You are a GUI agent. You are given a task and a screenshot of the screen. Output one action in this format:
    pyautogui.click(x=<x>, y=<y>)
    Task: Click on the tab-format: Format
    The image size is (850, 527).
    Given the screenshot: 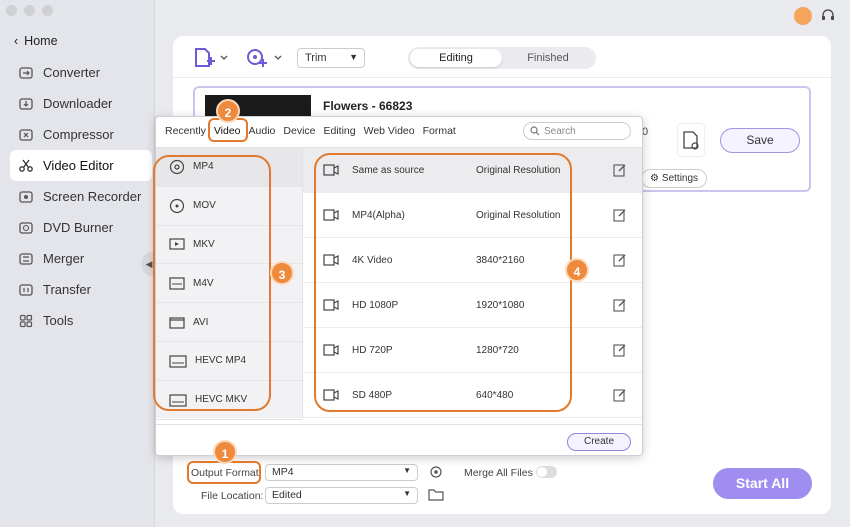 What is the action you would take?
    pyautogui.click(x=439, y=131)
    